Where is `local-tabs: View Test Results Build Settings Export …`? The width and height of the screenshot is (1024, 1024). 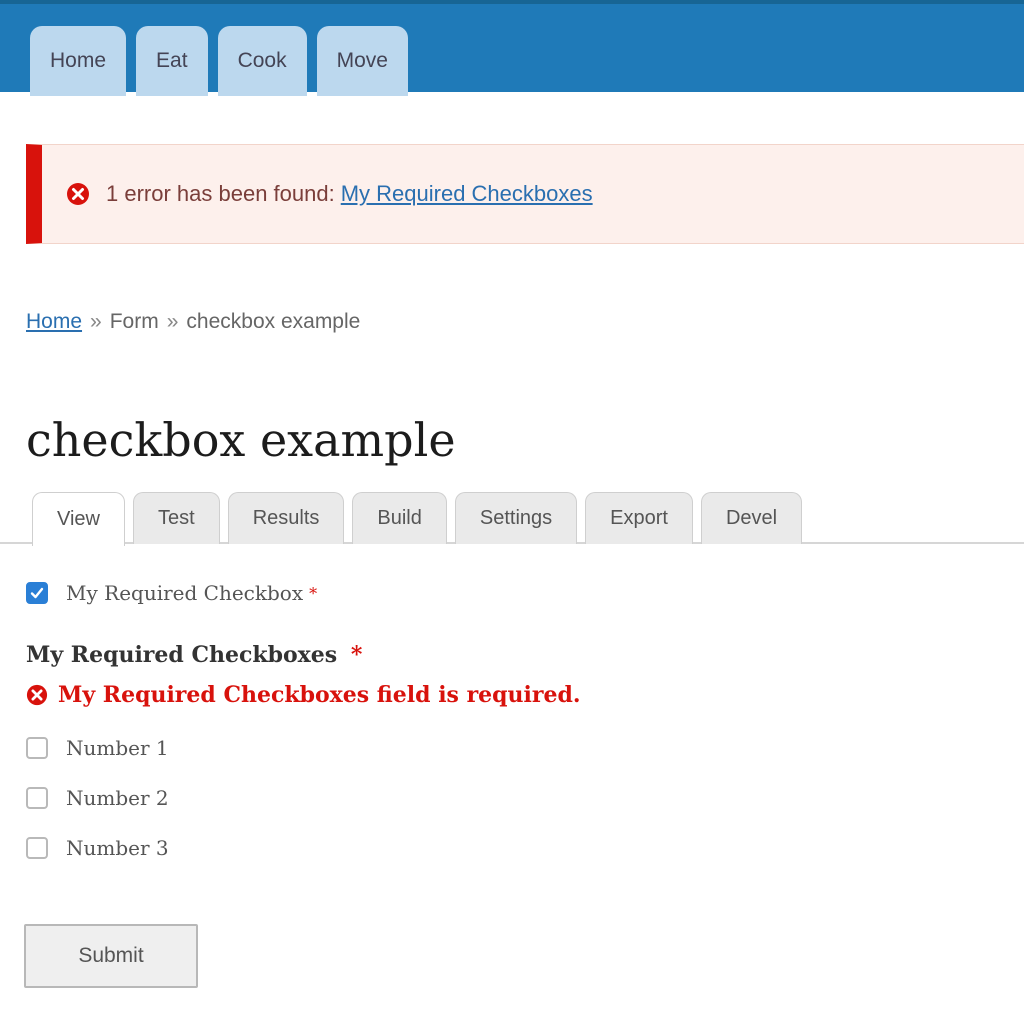
local-tabs: View Test Results Build Settings Export … is located at coordinates (512, 519).